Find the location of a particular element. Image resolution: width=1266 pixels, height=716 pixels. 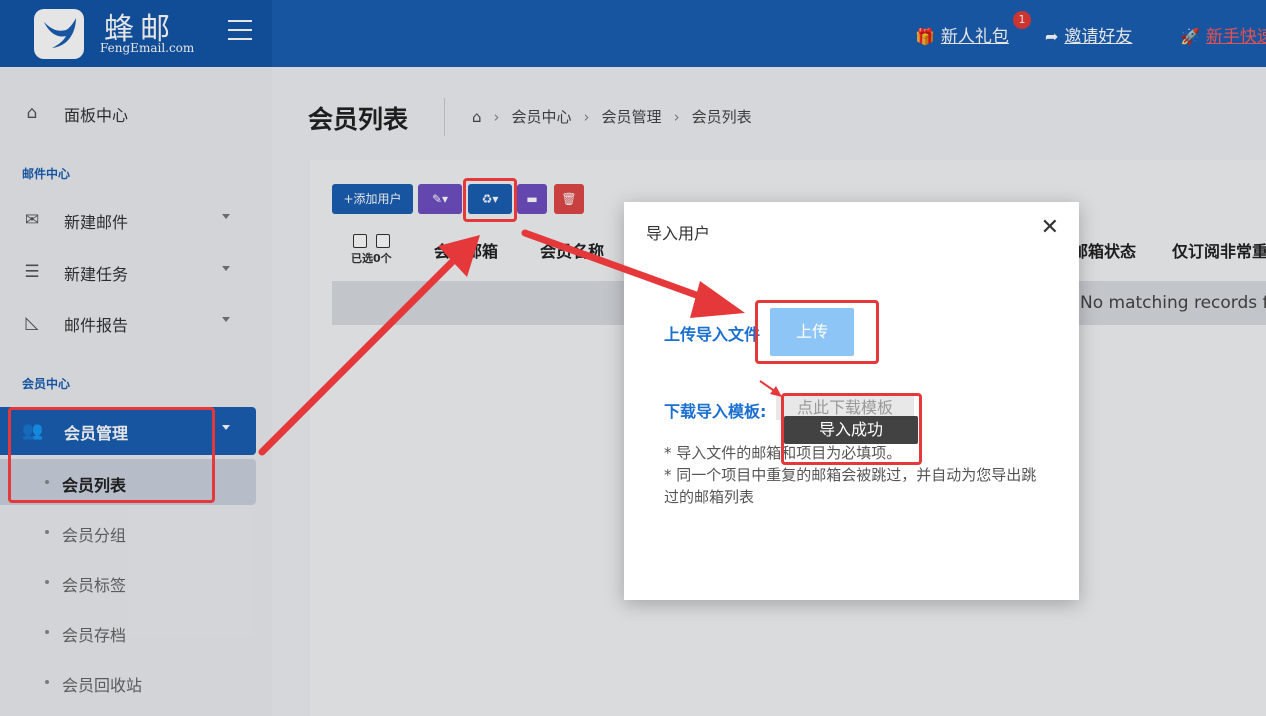

annotation-highlight-toast is located at coordinates (851, 429).